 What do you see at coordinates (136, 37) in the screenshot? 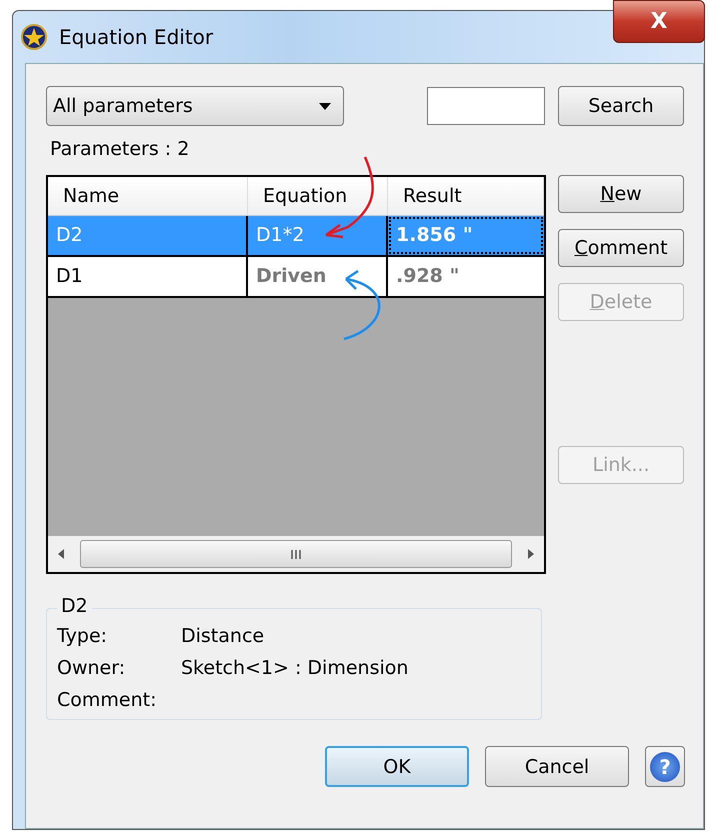
I see `window-title: Equation Editor` at bounding box center [136, 37].